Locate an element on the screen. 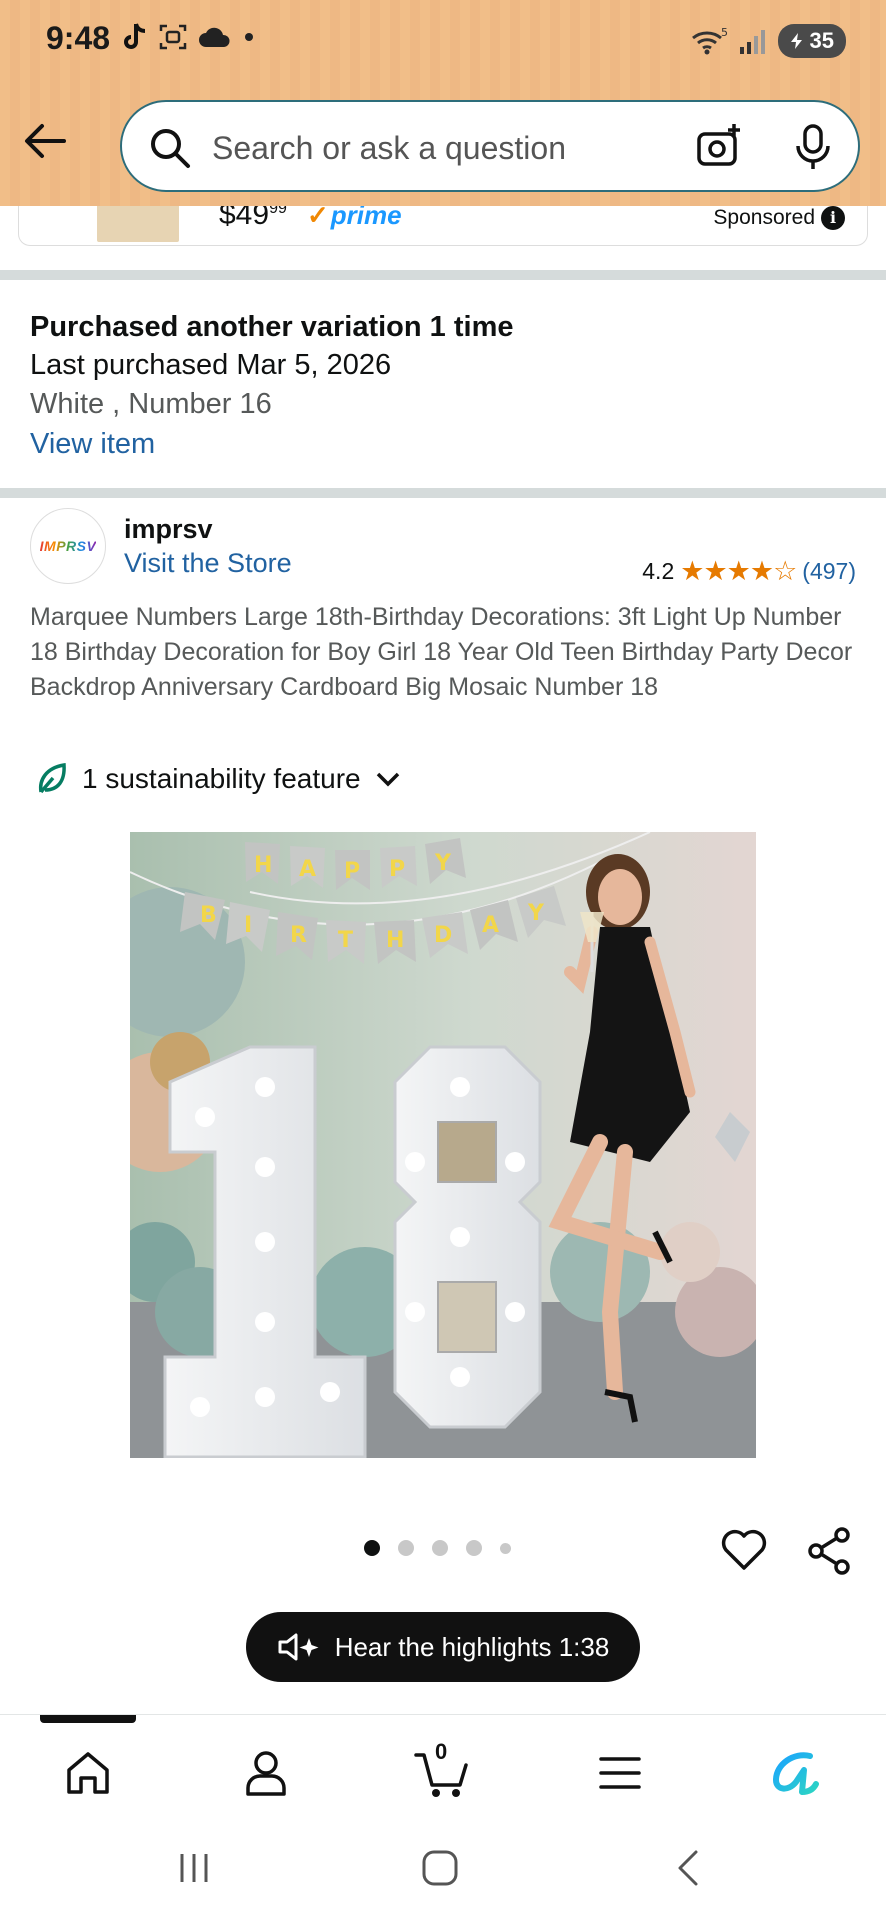  rating-value: 4.2 is located at coordinates (658, 571).